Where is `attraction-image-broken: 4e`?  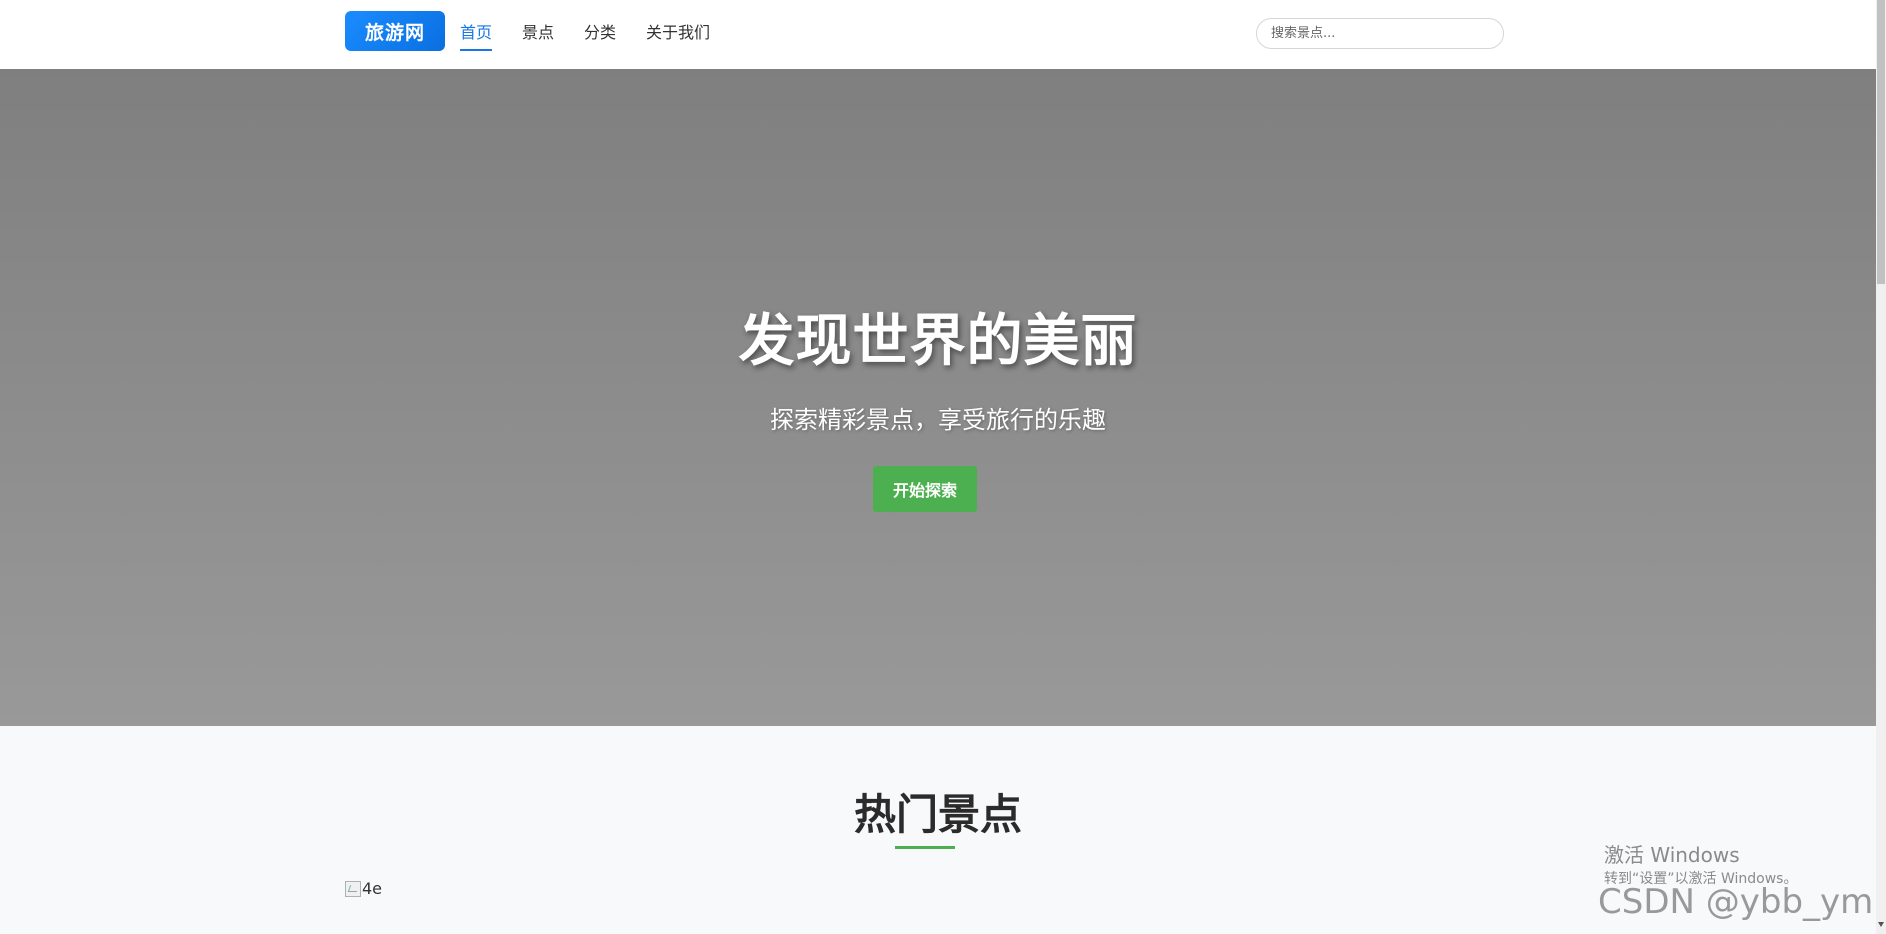
attraction-image-broken: 4e is located at coordinates (363, 888).